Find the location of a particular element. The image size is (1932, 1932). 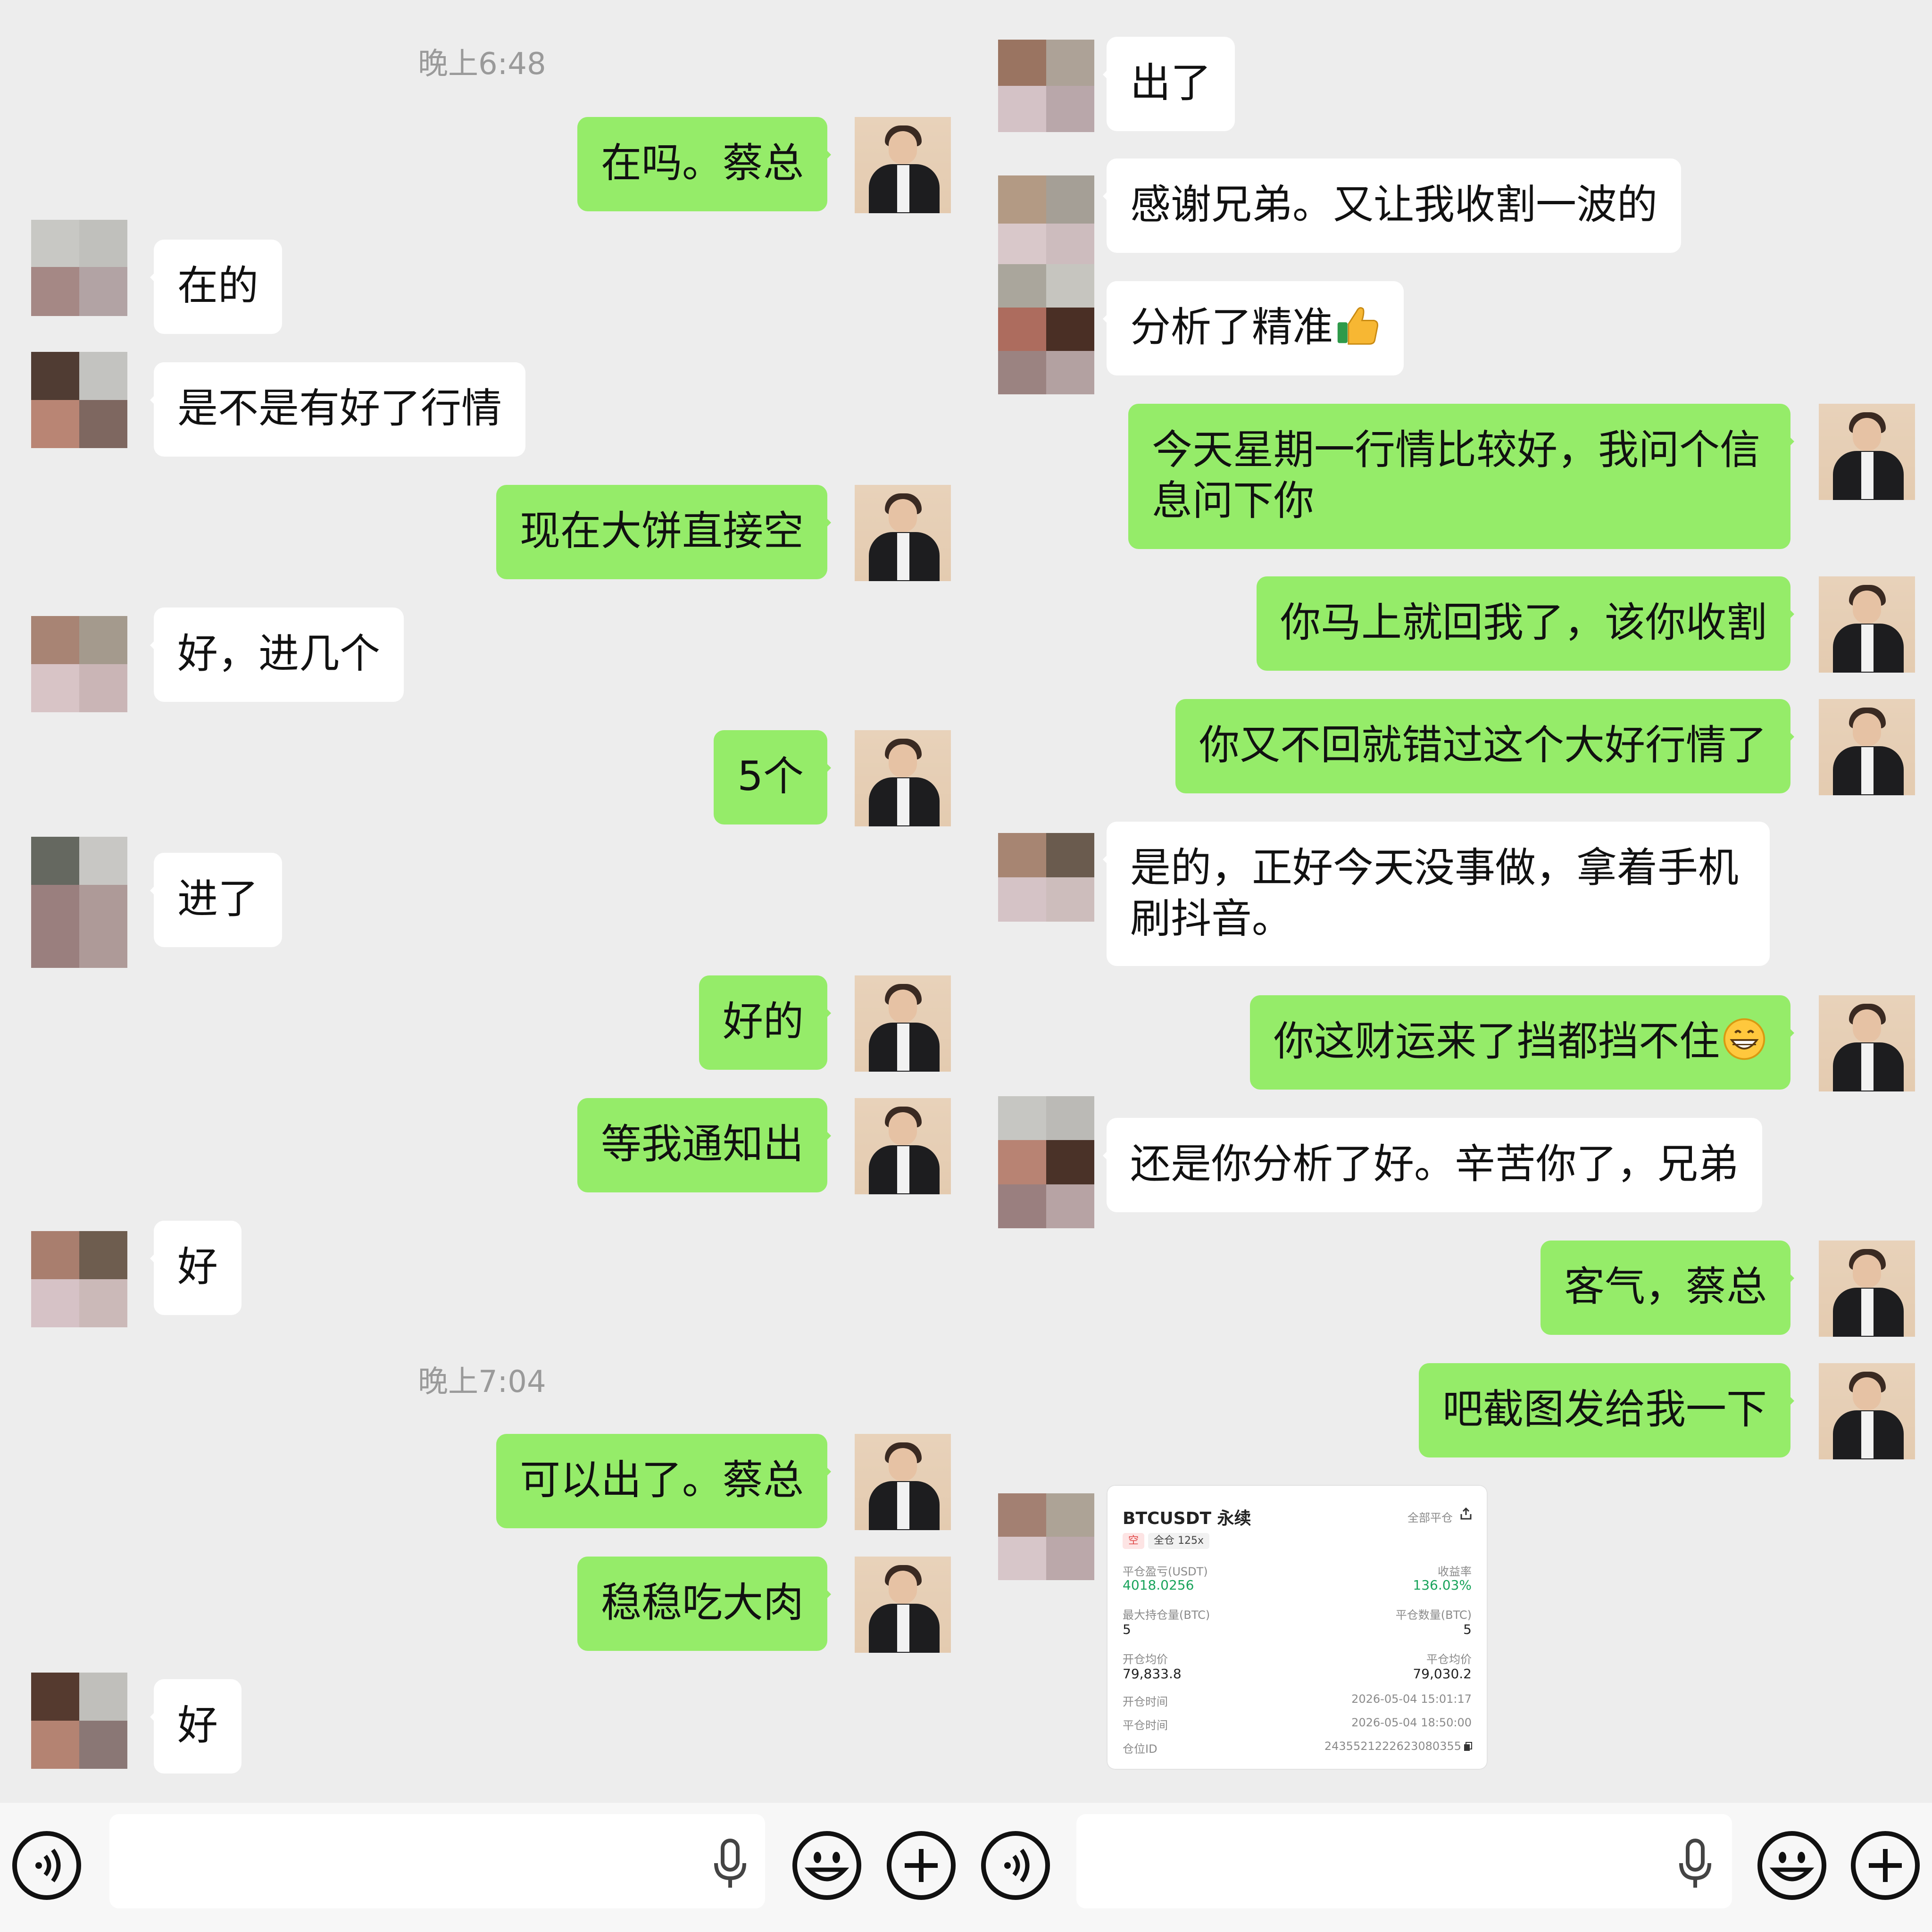

message-bubble-outgoing: 稳稳吃大肉 is located at coordinates (704, 1604).